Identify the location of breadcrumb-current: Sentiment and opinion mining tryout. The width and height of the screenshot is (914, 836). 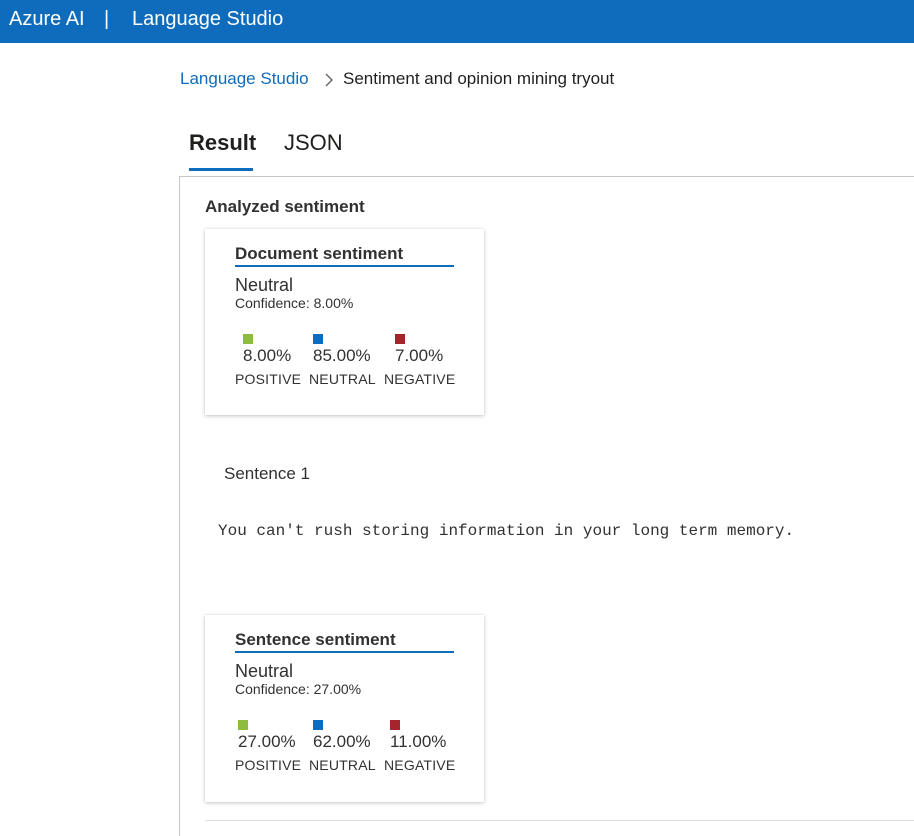
(479, 78).